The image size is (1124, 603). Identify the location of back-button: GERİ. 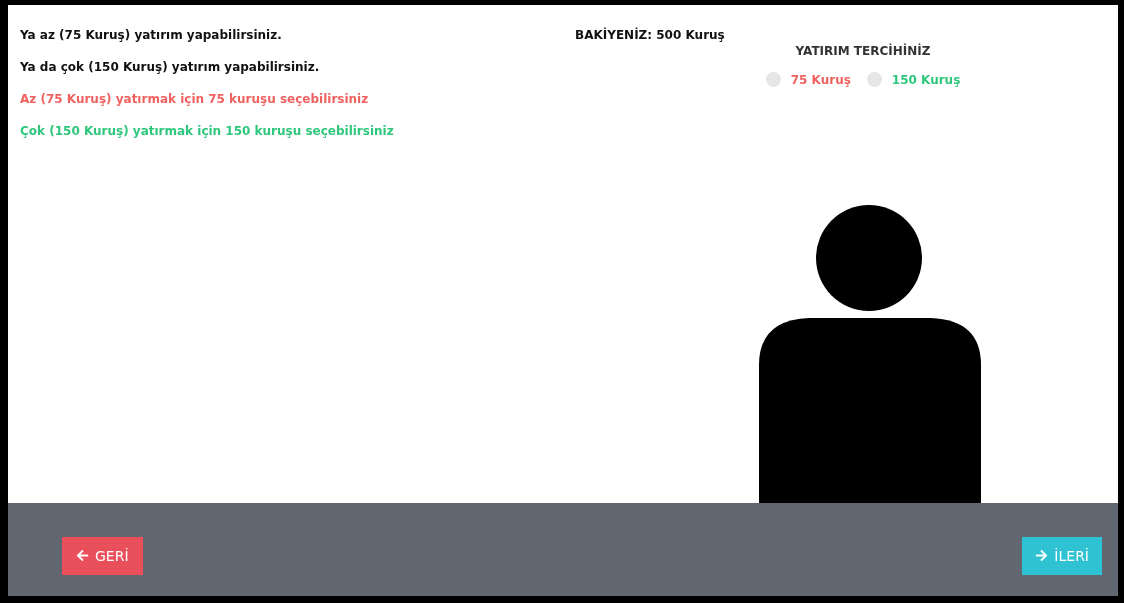
(102, 555).